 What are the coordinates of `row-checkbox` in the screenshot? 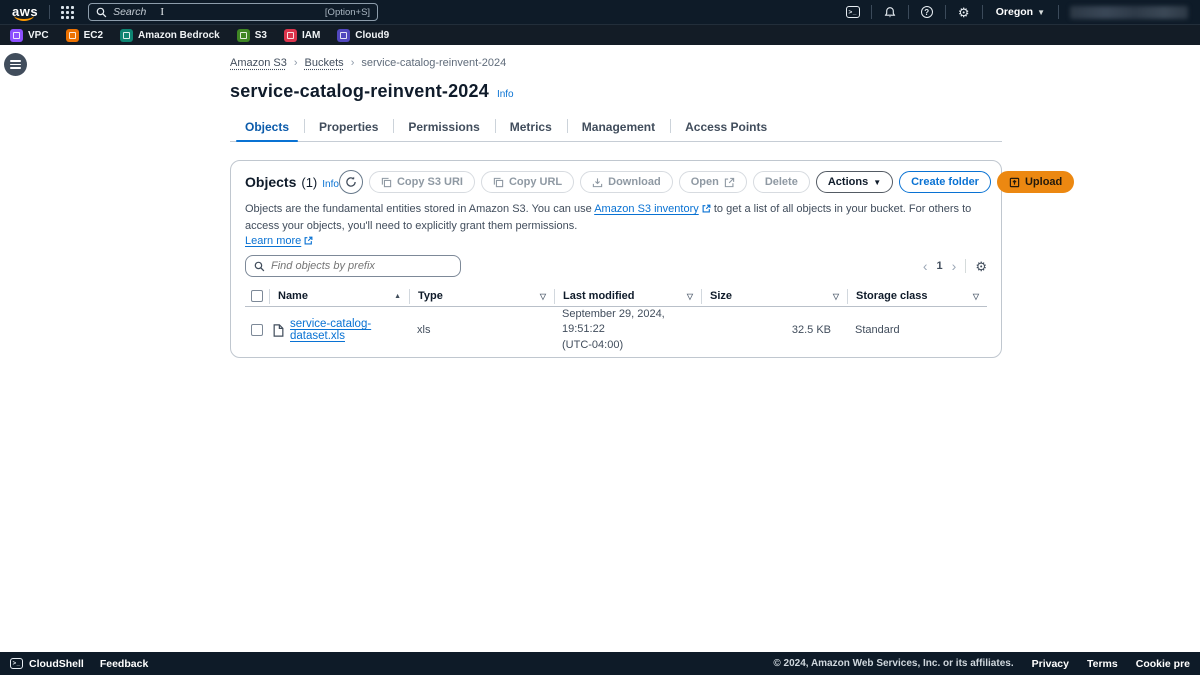 It's located at (257, 330).